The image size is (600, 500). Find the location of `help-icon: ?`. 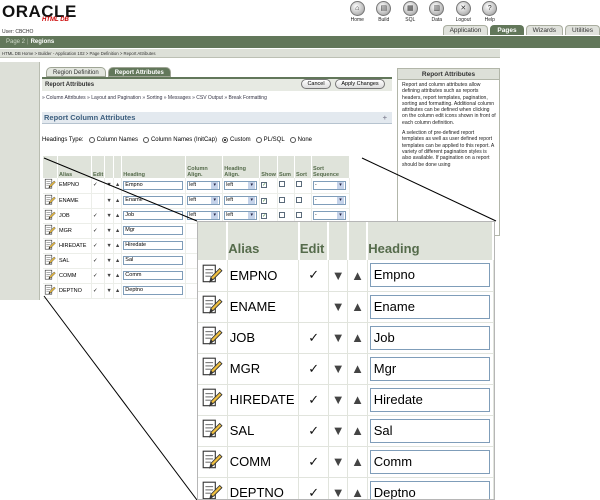

help-icon: ? is located at coordinates (490, 8).